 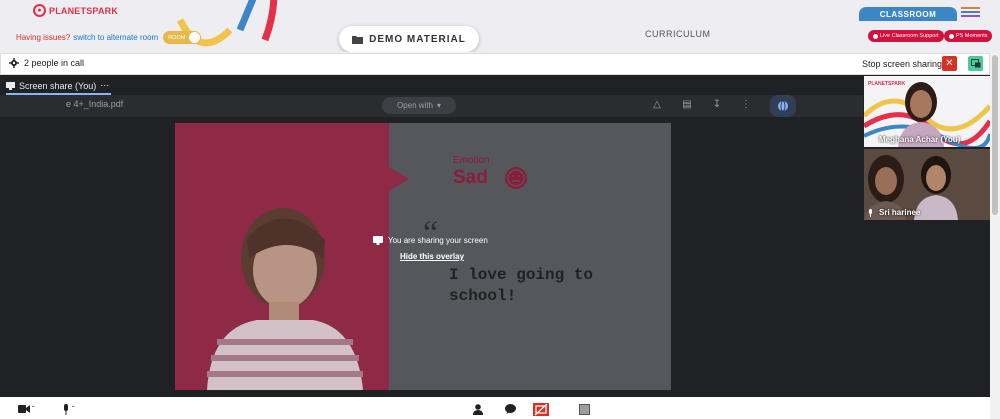 I want to click on picture-in-picture-button, so click(x=975, y=63).